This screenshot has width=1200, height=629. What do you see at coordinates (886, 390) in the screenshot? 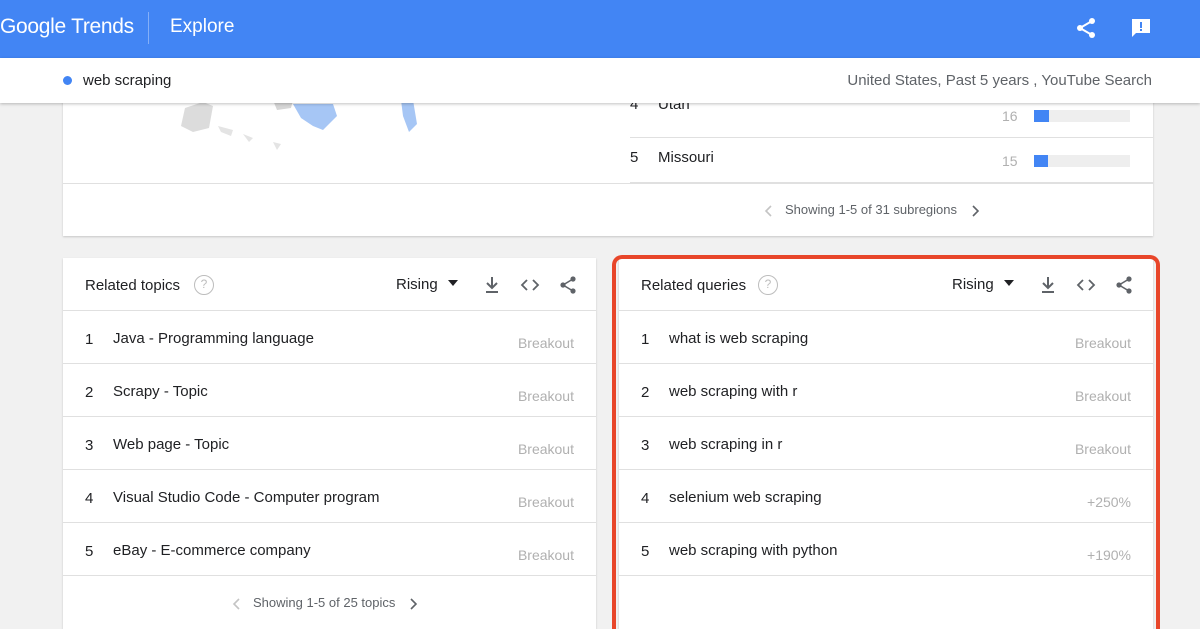
I see `list-item: 2 web scraping with r Breakout` at bounding box center [886, 390].